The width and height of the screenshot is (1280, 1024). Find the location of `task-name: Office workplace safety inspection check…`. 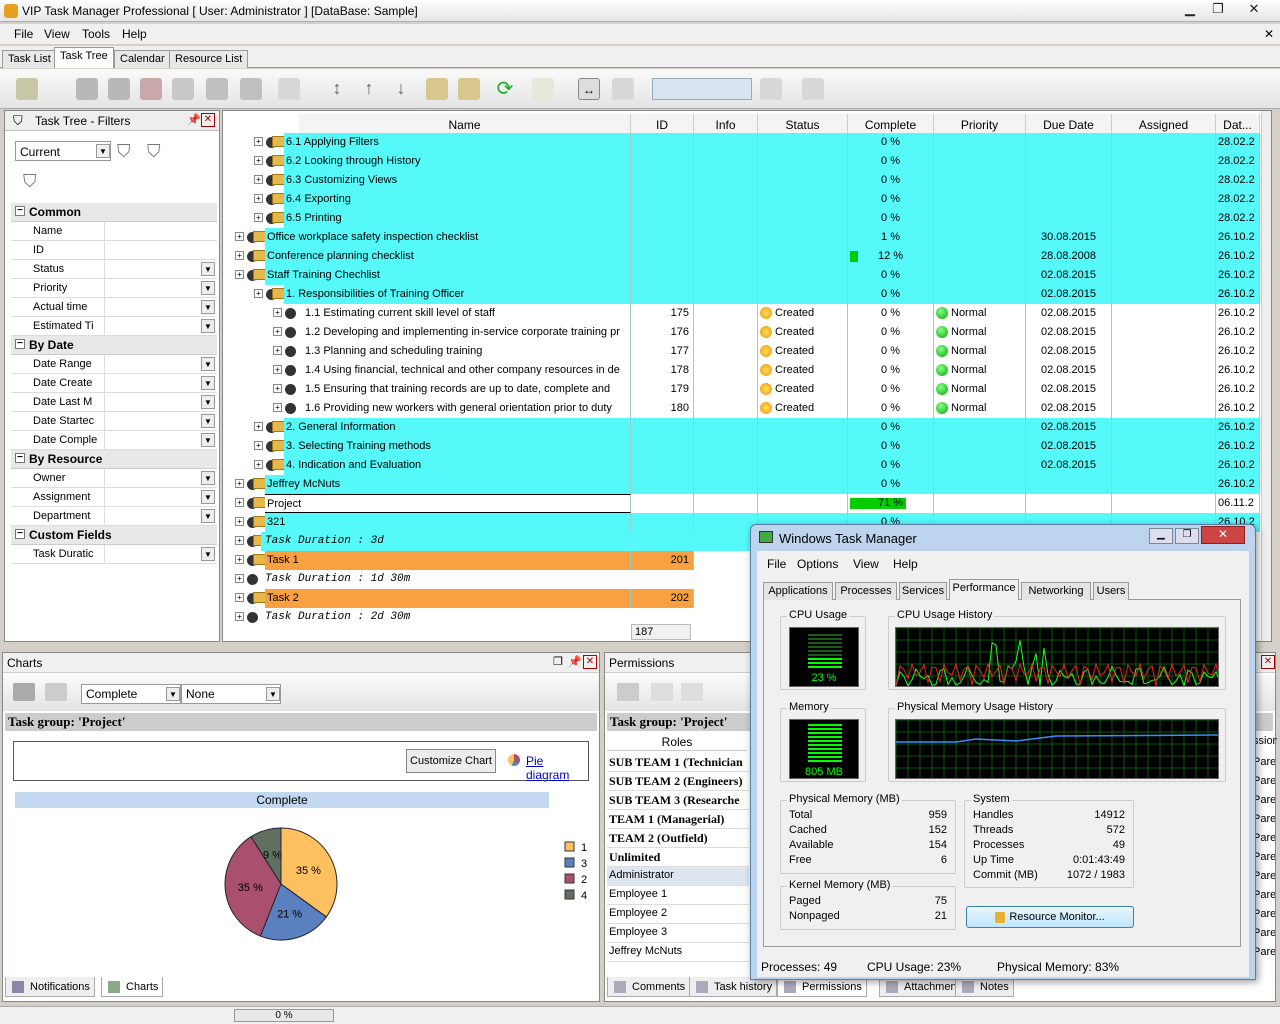

task-name: Office workplace safety inspection check… is located at coordinates (448, 237).